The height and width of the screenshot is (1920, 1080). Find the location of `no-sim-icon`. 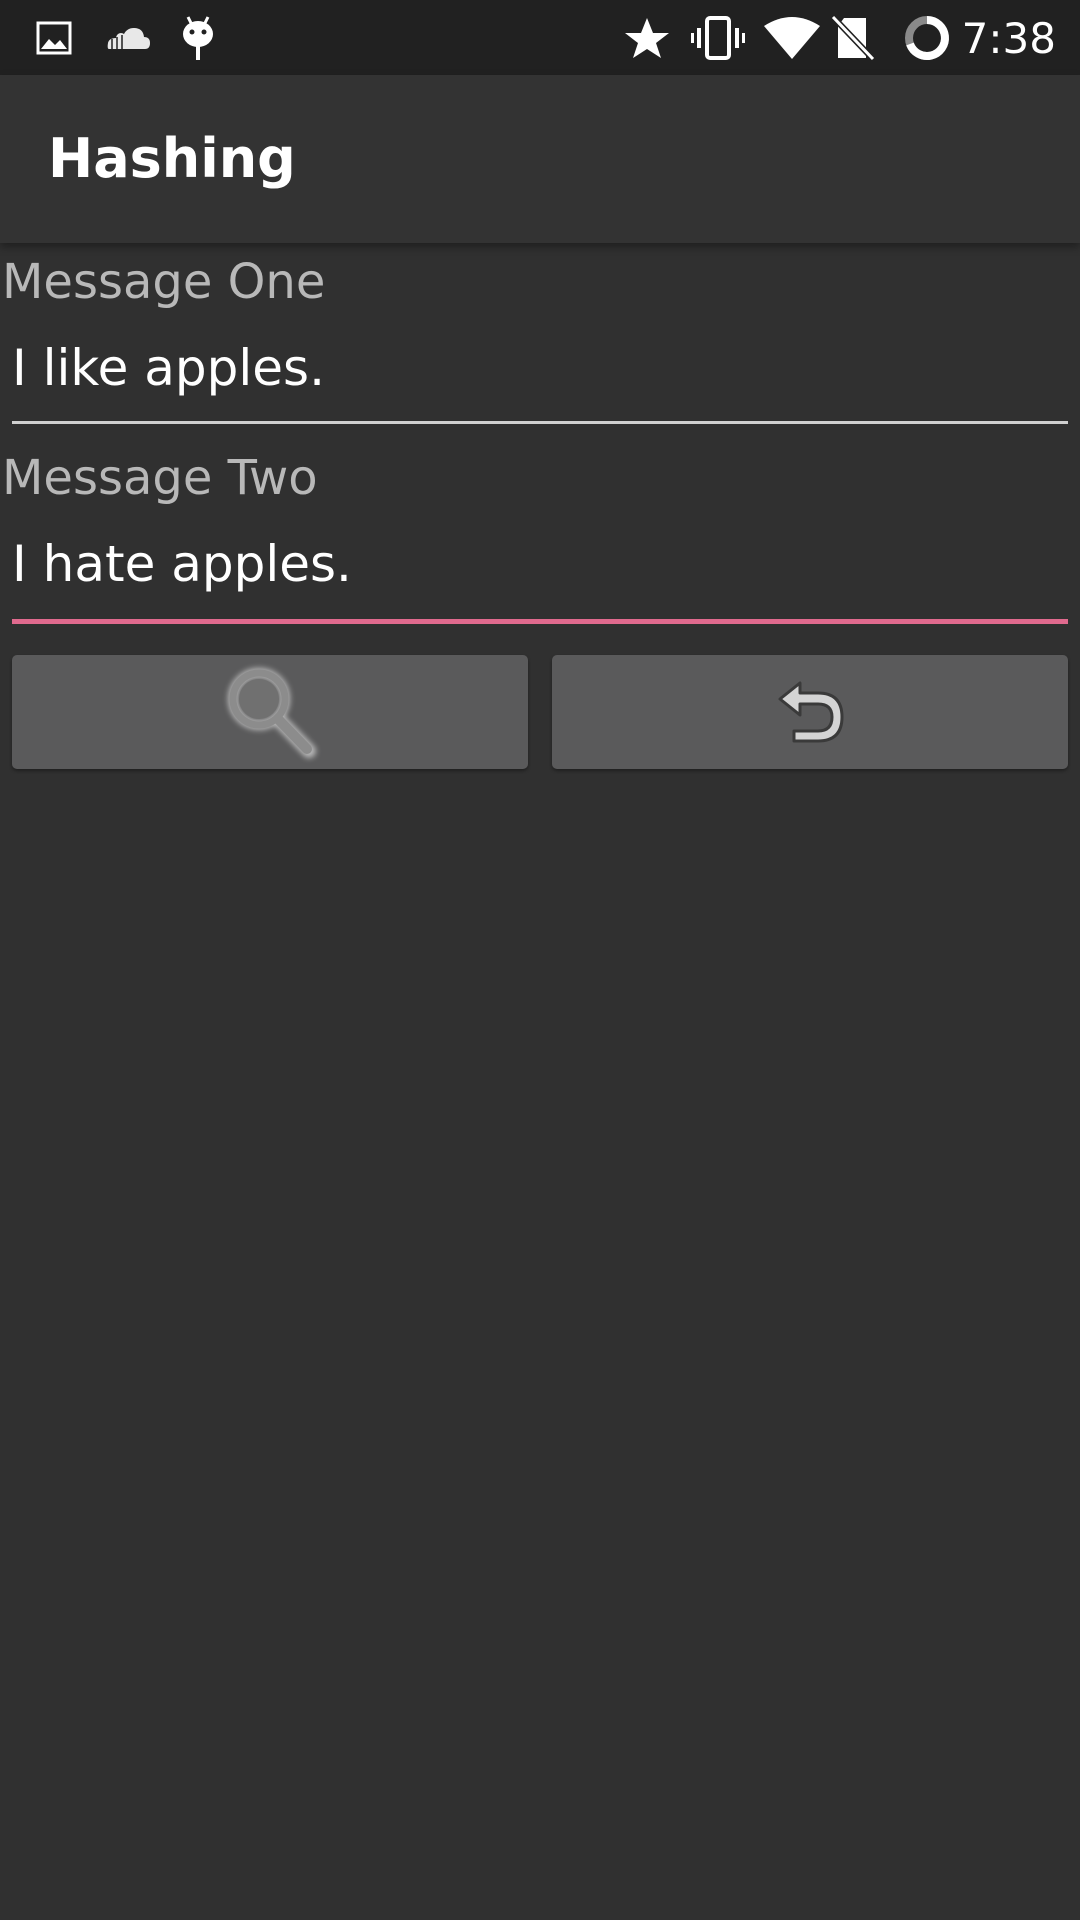

no-sim-icon is located at coordinates (853, 37).